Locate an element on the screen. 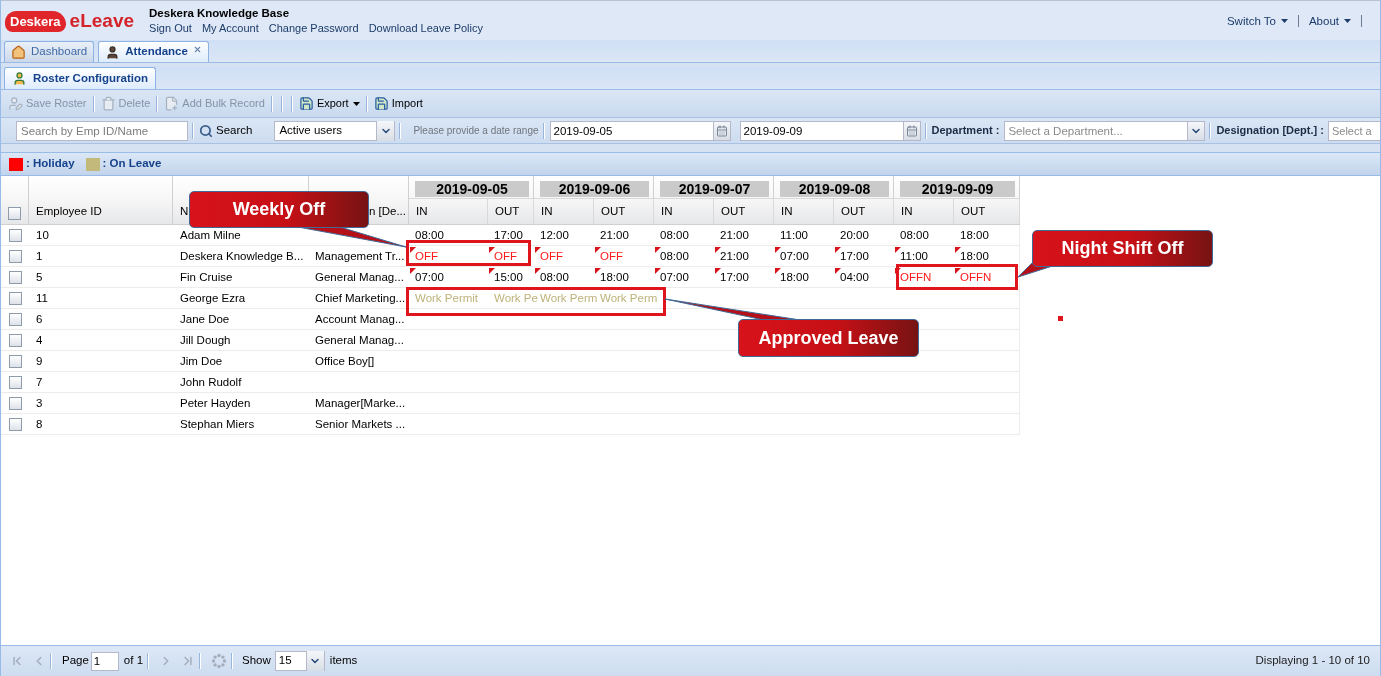  main-tab: Dashboard is located at coordinates (49, 51).